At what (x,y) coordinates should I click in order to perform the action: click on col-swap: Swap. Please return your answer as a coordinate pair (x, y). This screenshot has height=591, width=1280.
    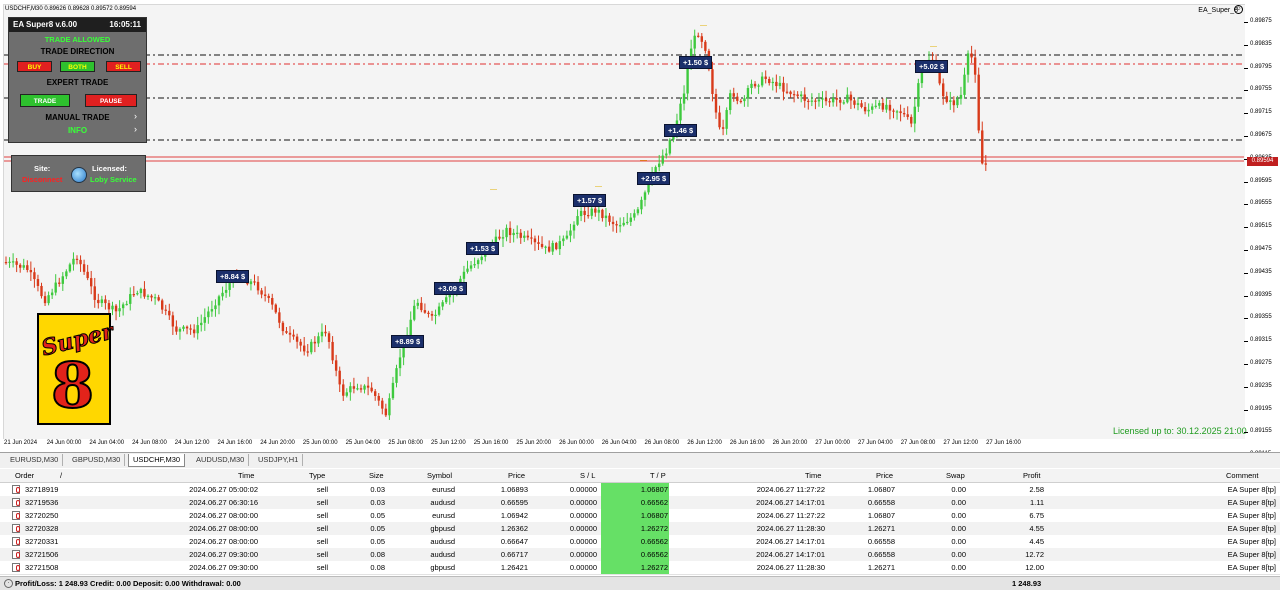
    Looking at the image, I should click on (955, 475).